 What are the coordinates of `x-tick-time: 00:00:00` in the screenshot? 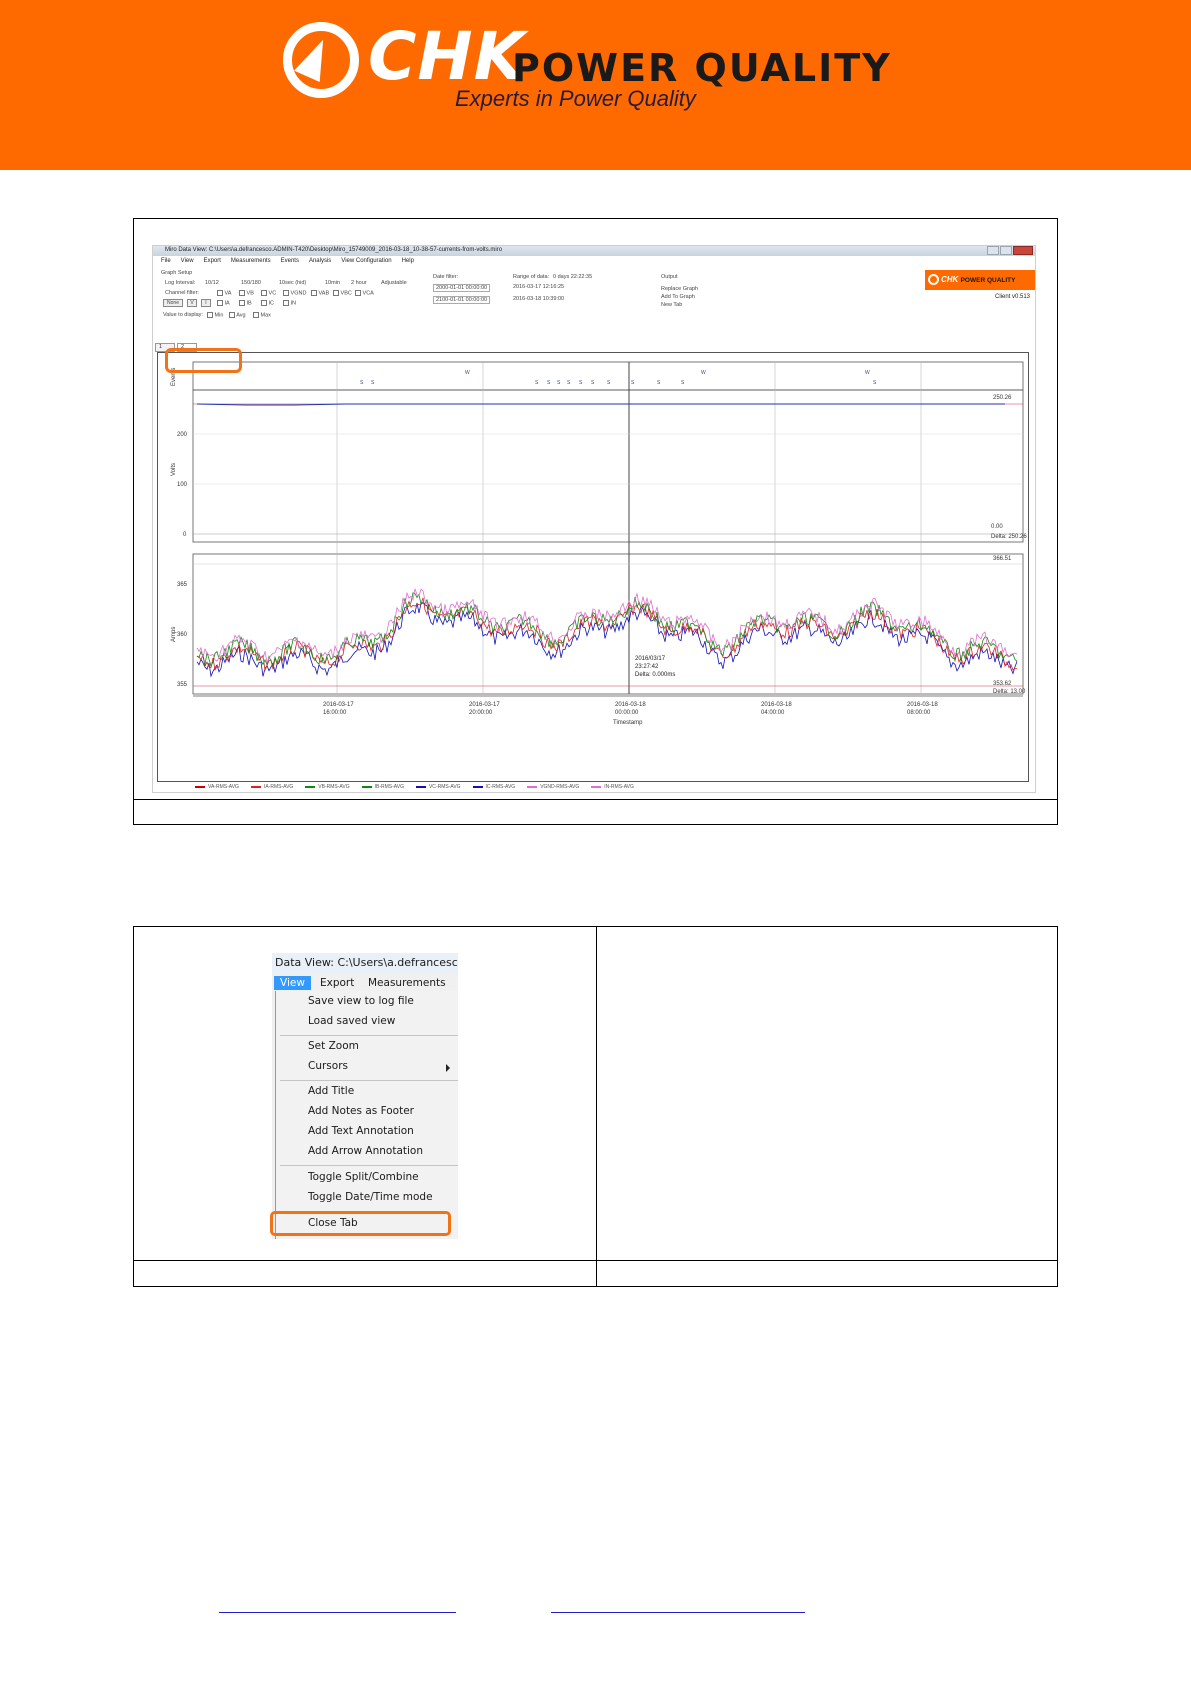 It's located at (627, 713).